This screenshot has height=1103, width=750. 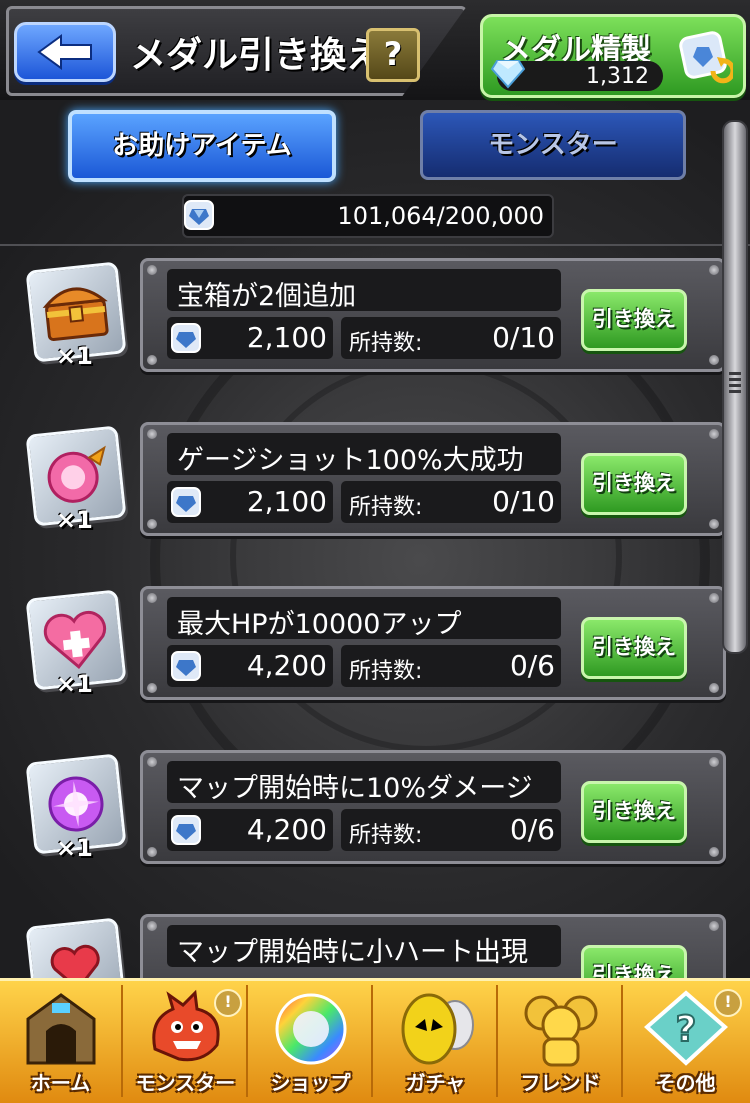 I want to click on page-title: メダル引き換え, so click(x=256, y=55).